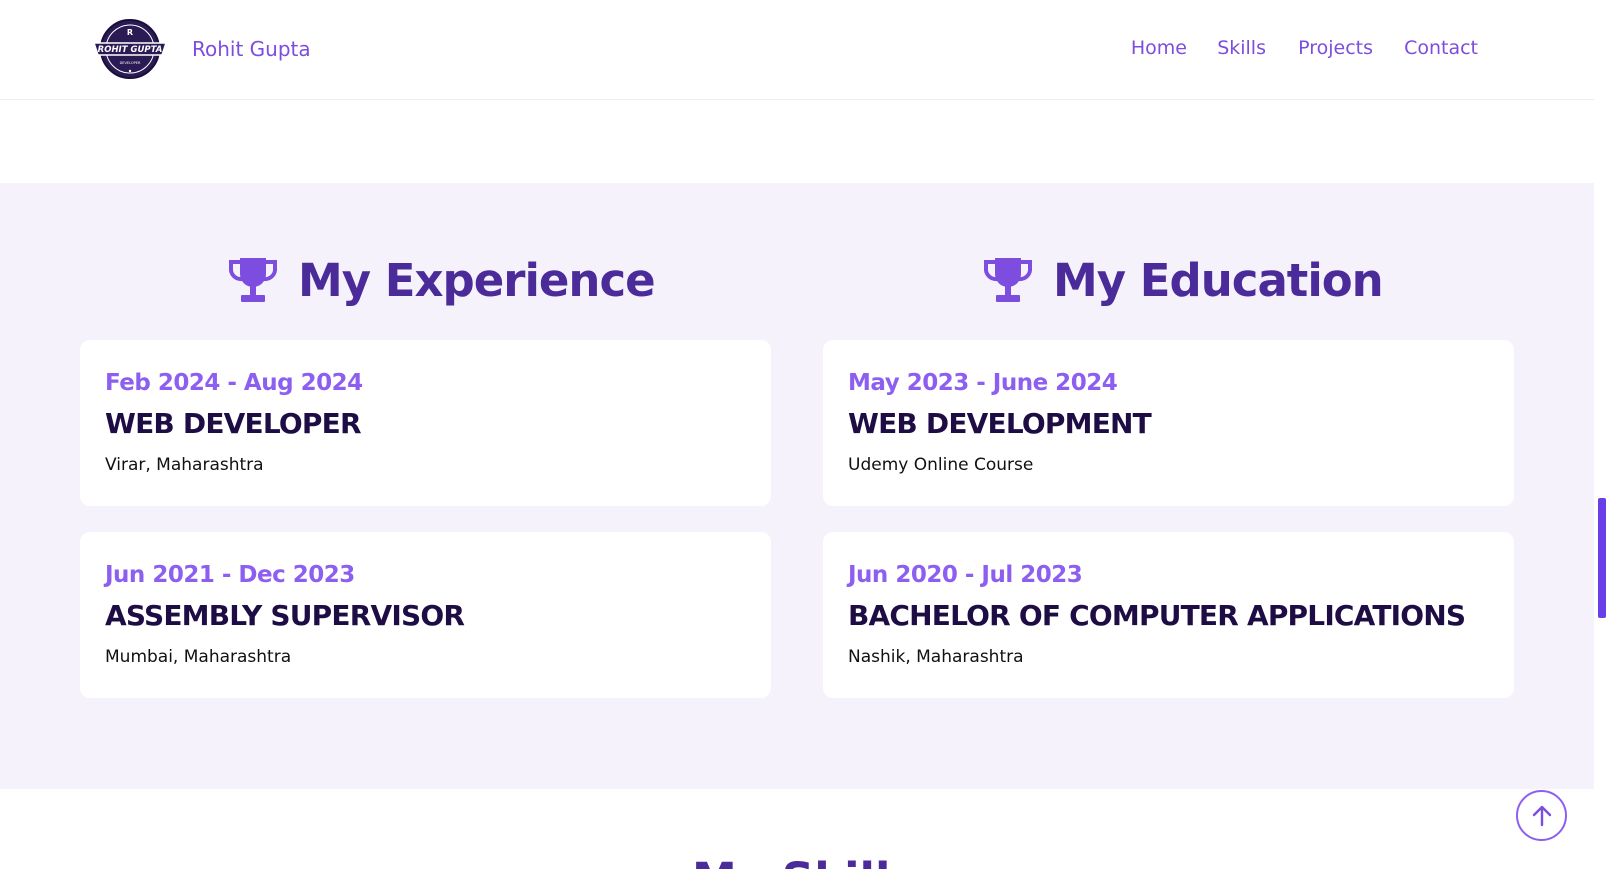 This screenshot has height=869, width=1607. Describe the element at coordinates (936, 657) in the screenshot. I see `education-place: Nashik, Maharashtra` at that location.